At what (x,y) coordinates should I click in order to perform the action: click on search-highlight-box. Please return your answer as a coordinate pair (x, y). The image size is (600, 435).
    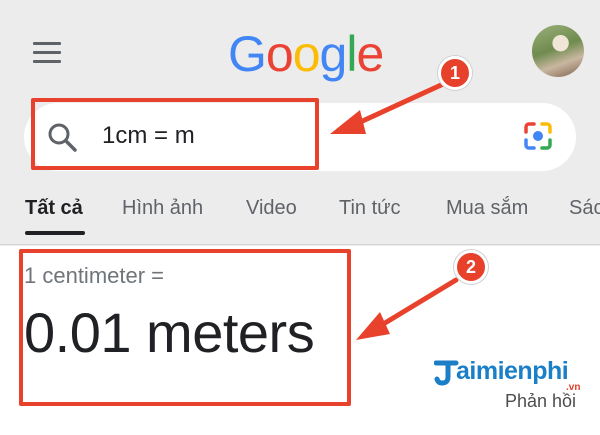
    Looking at the image, I should click on (175, 134).